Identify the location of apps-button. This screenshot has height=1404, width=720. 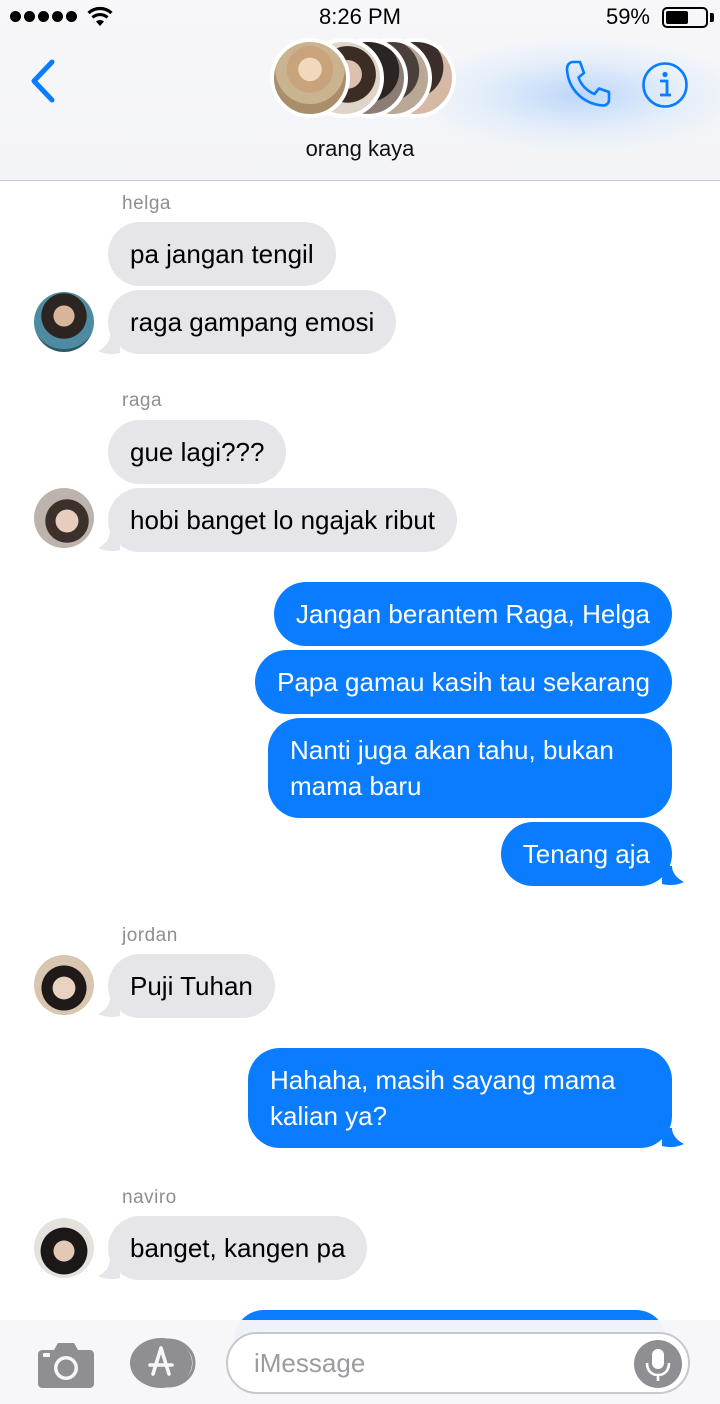
(163, 1363).